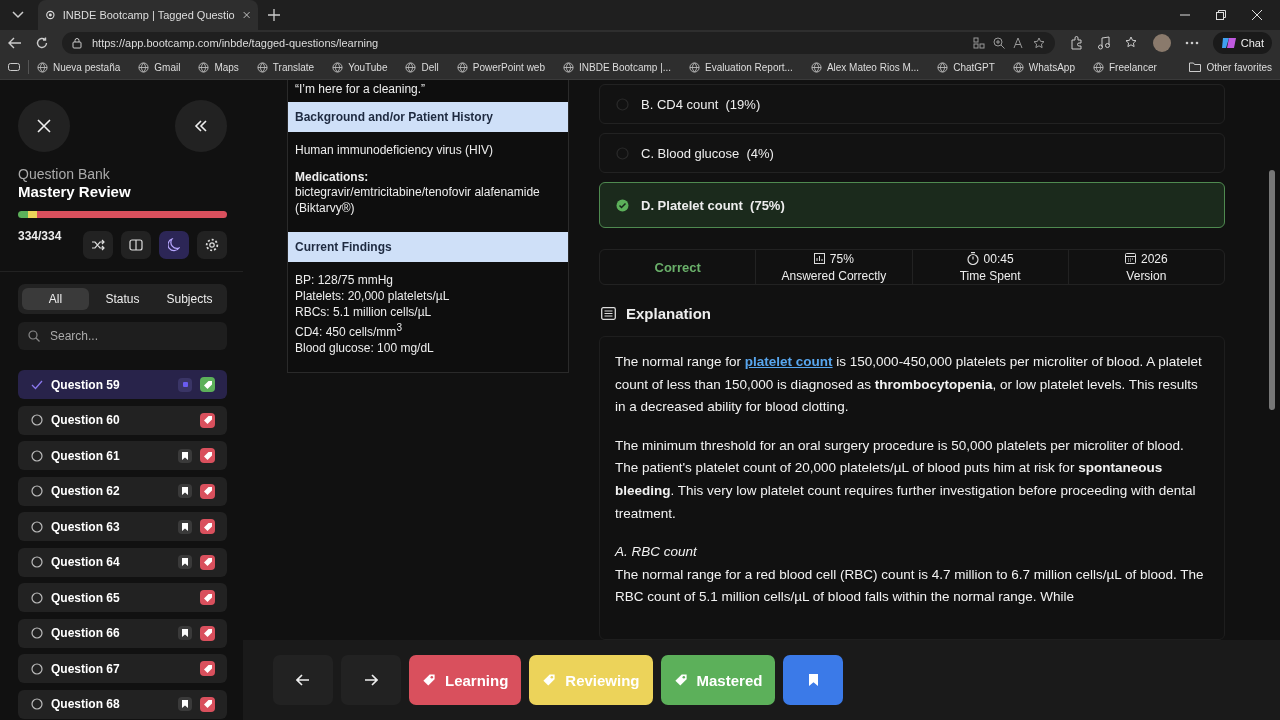 This screenshot has height=720, width=1280. I want to click on question-item: Question 62, so click(122, 491).